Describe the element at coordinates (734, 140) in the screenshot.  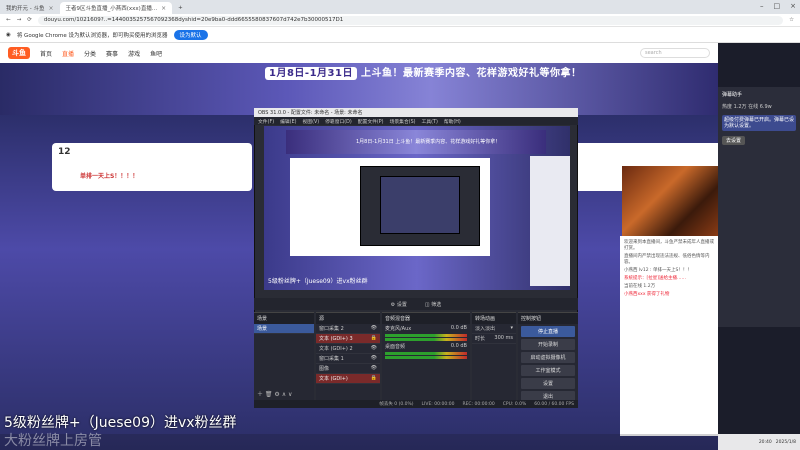
I see `settings-button: 去设置` at that location.